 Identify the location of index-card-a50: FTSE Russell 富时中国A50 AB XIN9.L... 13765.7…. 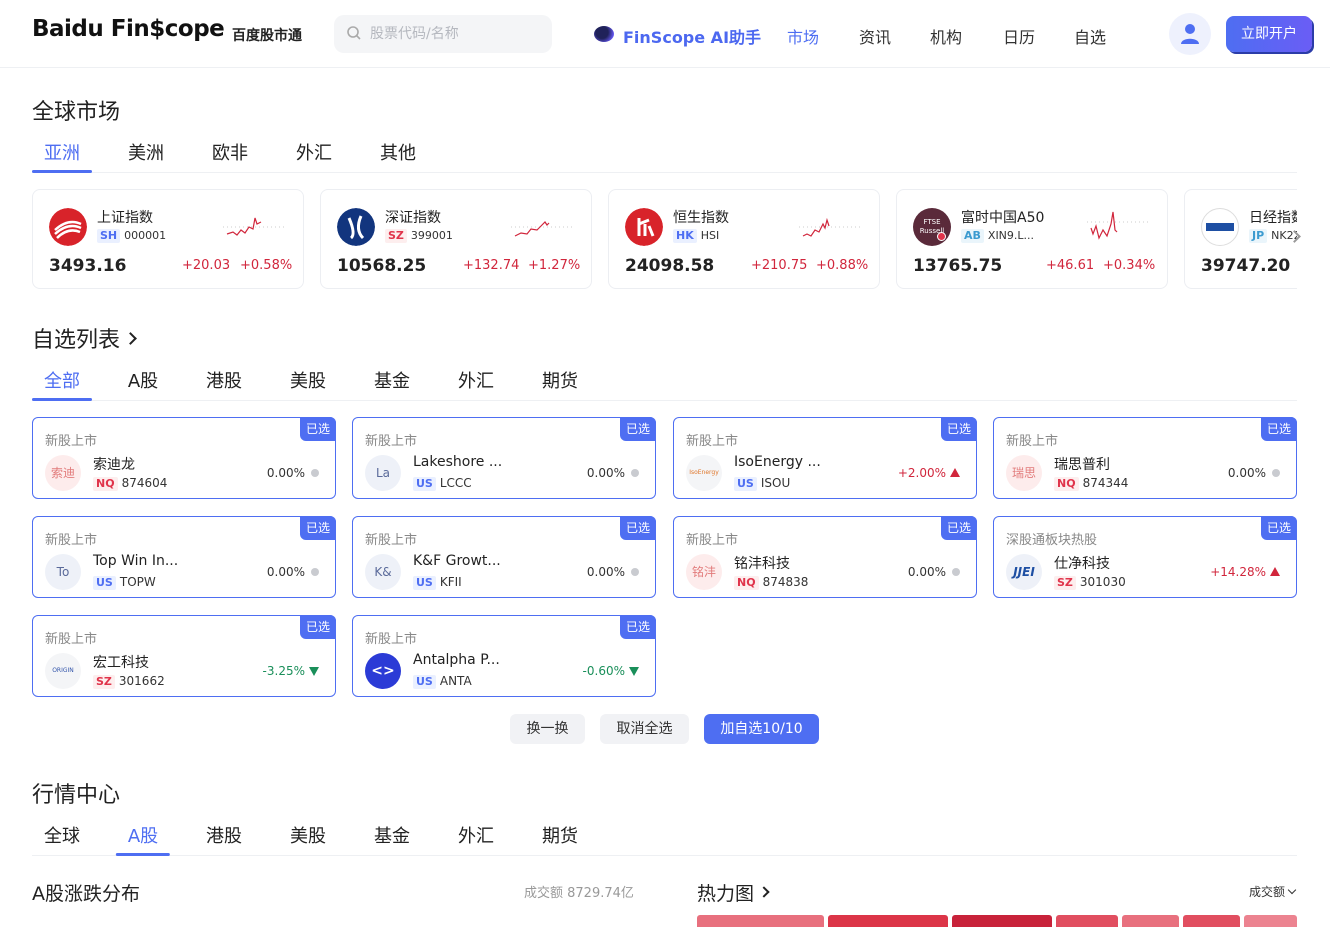
(1032, 239).